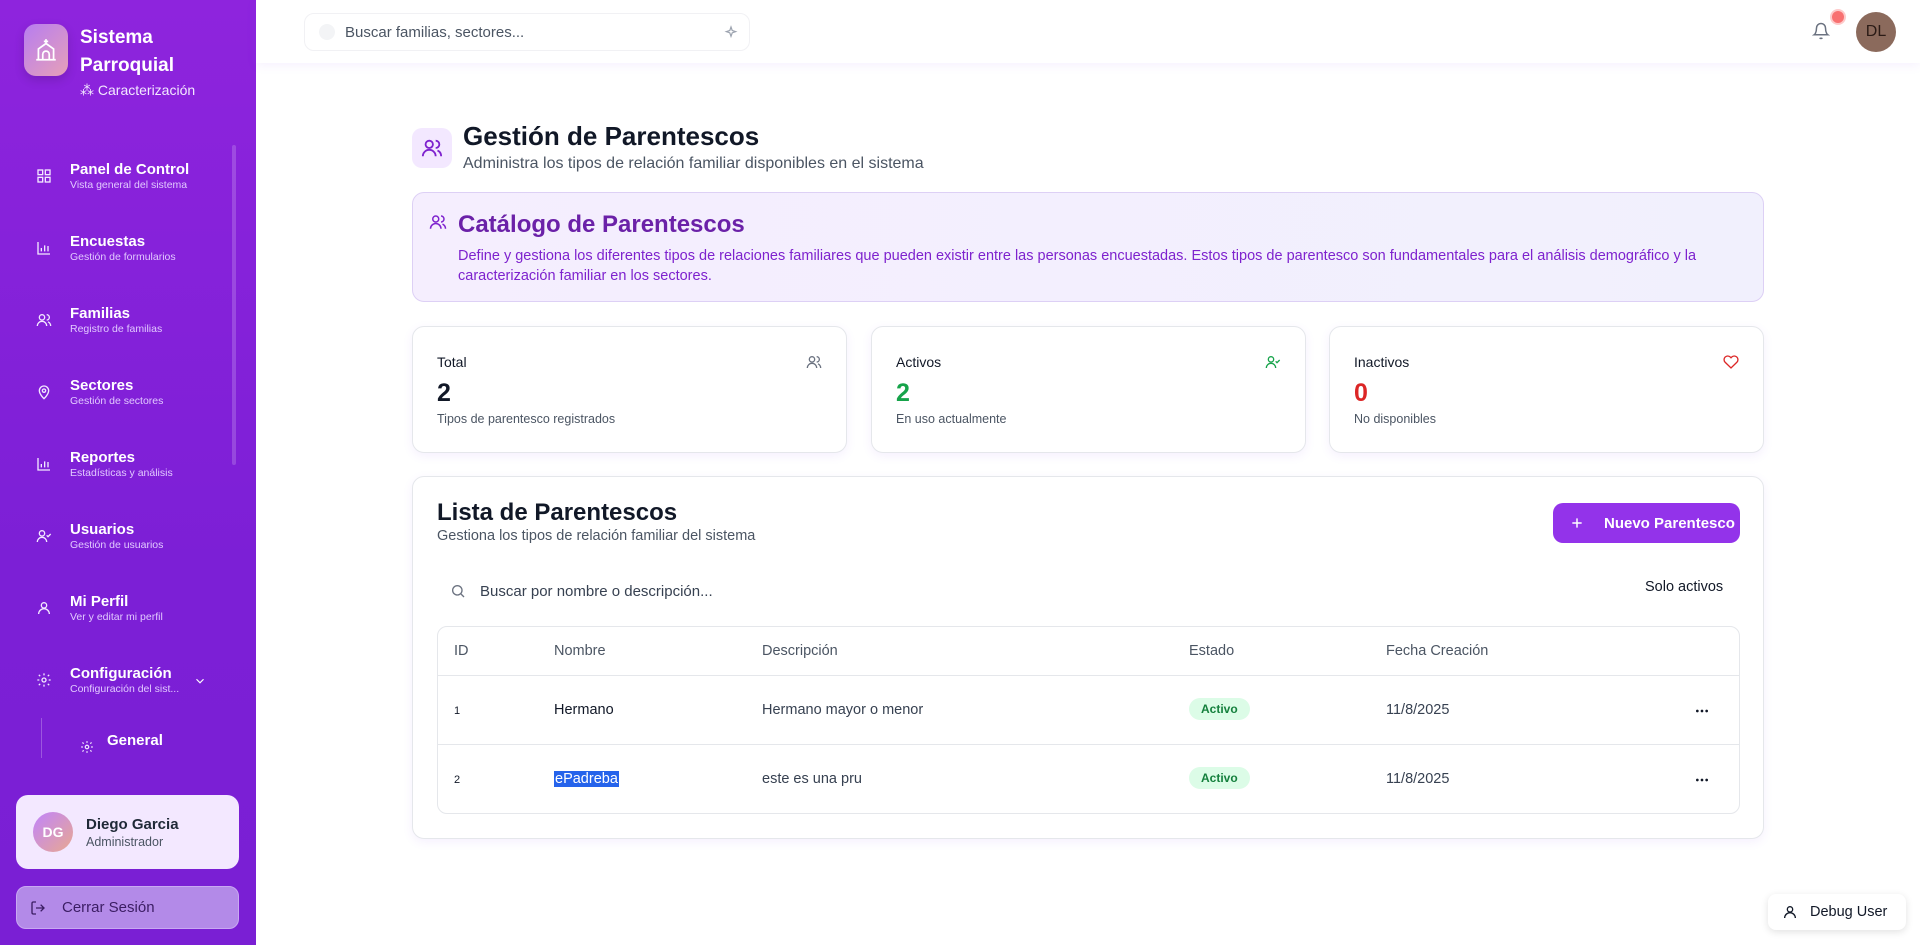 The height and width of the screenshot is (945, 1920). I want to click on stat-card-activos: Activos 2 En uso actualmente, so click(1088, 389).